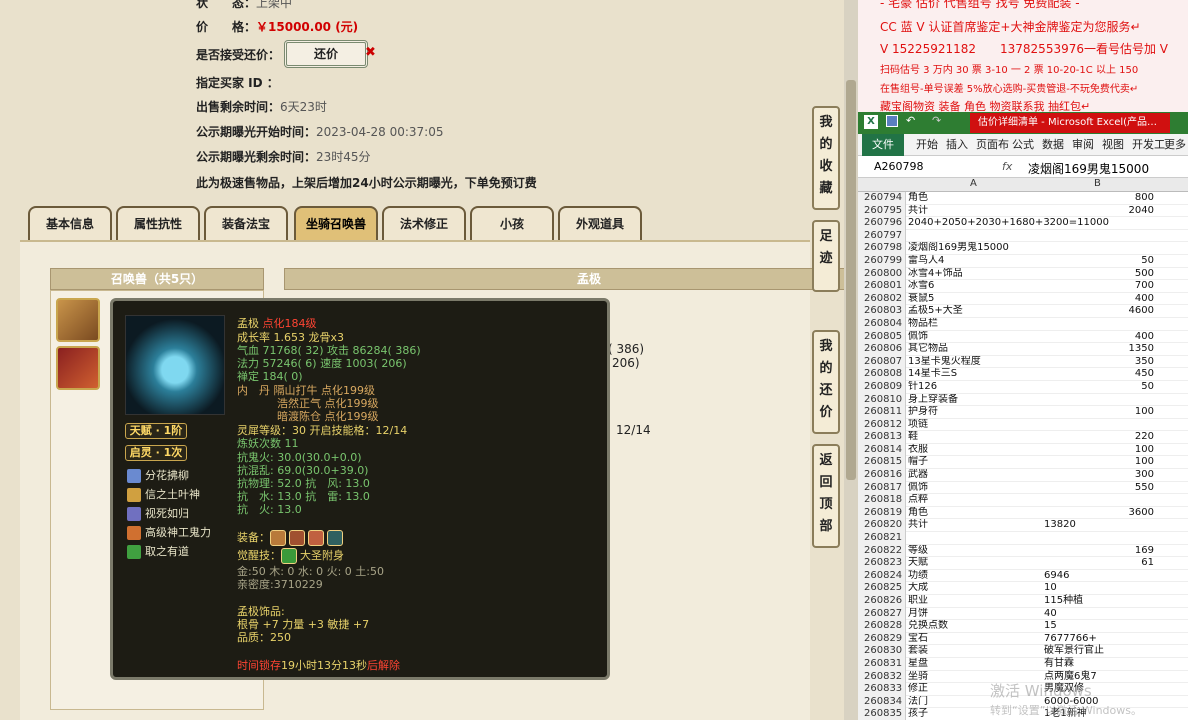  What do you see at coordinates (1099, 551) in the screenshot?
I see `cell-b: 169` at bounding box center [1099, 551].